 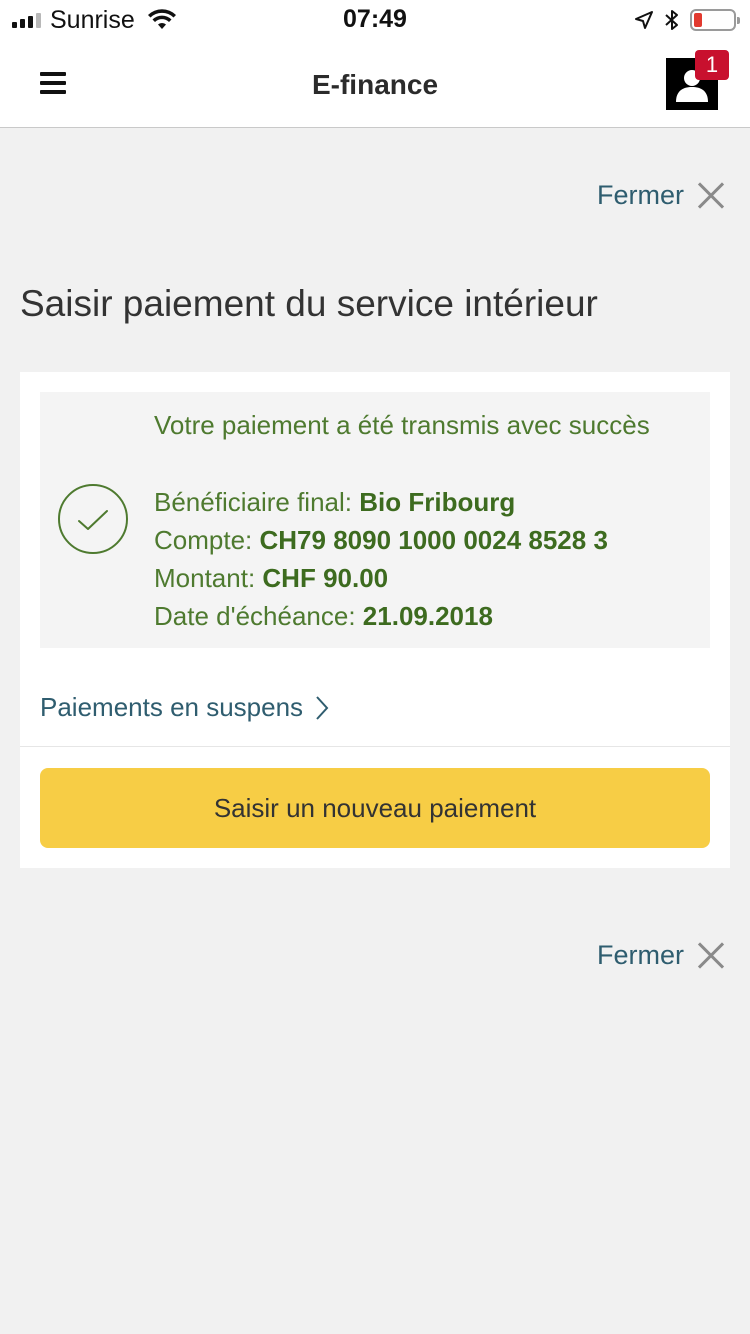 What do you see at coordinates (309, 303) in the screenshot?
I see `page-title: Saisir paiement du service intérieur` at bounding box center [309, 303].